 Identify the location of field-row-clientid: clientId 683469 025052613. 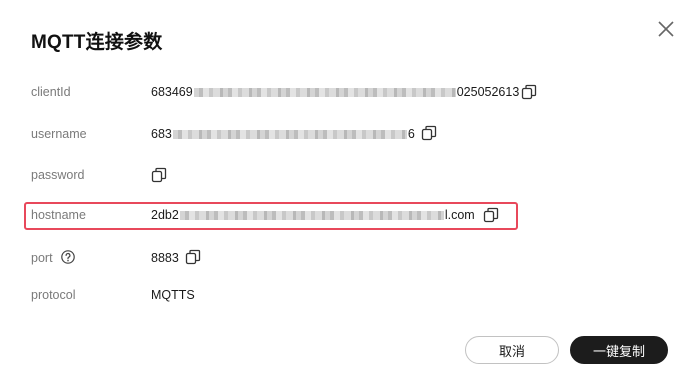
(348, 93).